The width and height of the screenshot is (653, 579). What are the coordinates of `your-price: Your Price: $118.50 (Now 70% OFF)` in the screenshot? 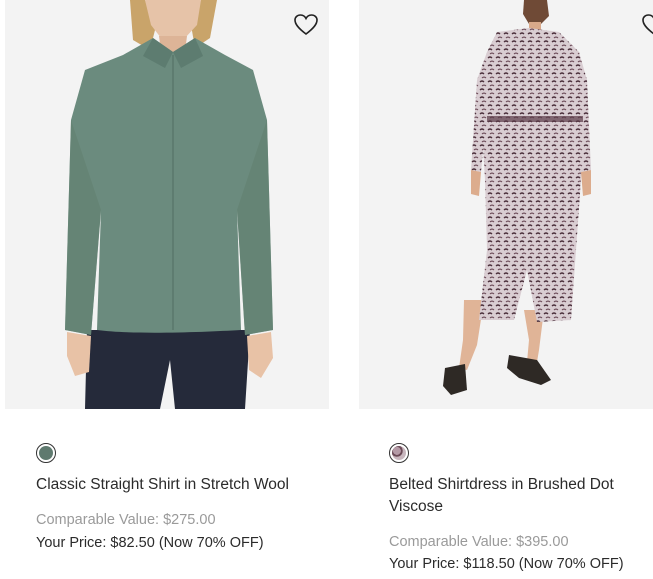 It's located at (506, 564).